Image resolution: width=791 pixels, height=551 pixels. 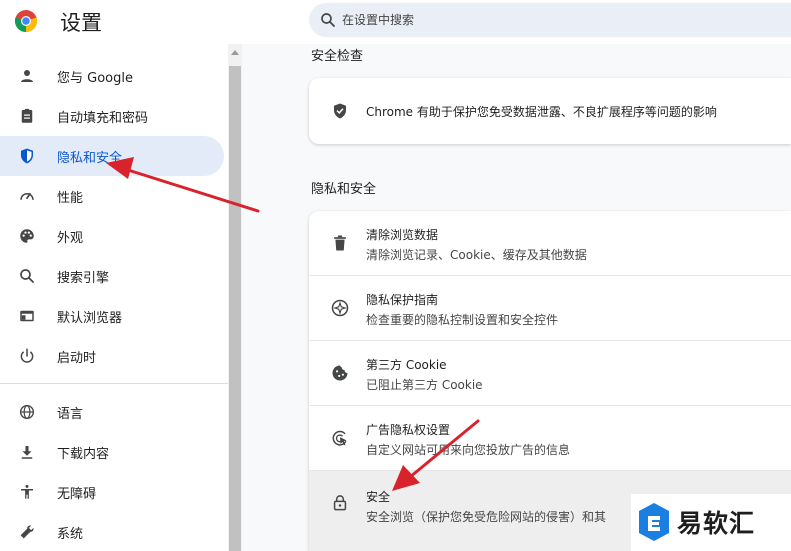 I want to click on speedometer-icon, so click(x=27, y=196).